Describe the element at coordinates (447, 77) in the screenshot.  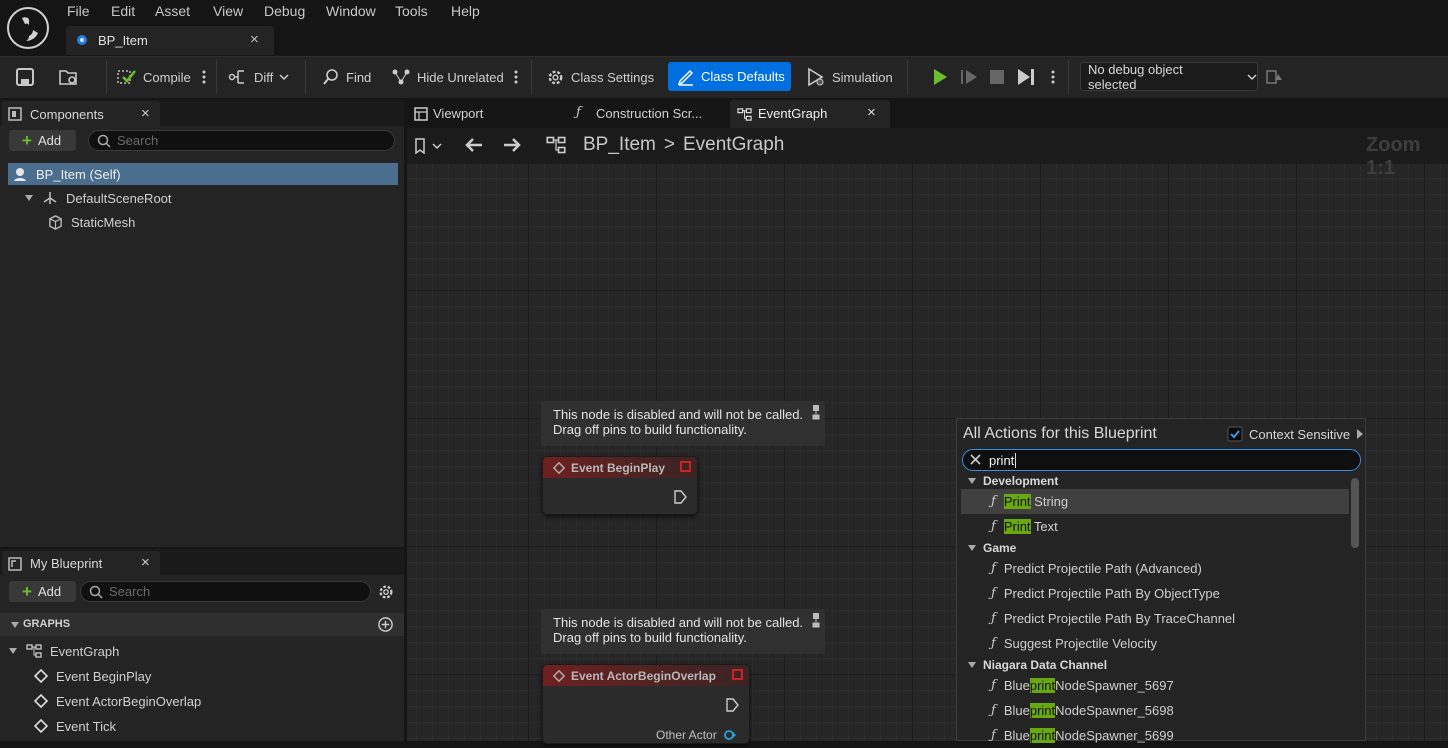
I see `hide-unrelated-button: Hide Unrelated` at that location.